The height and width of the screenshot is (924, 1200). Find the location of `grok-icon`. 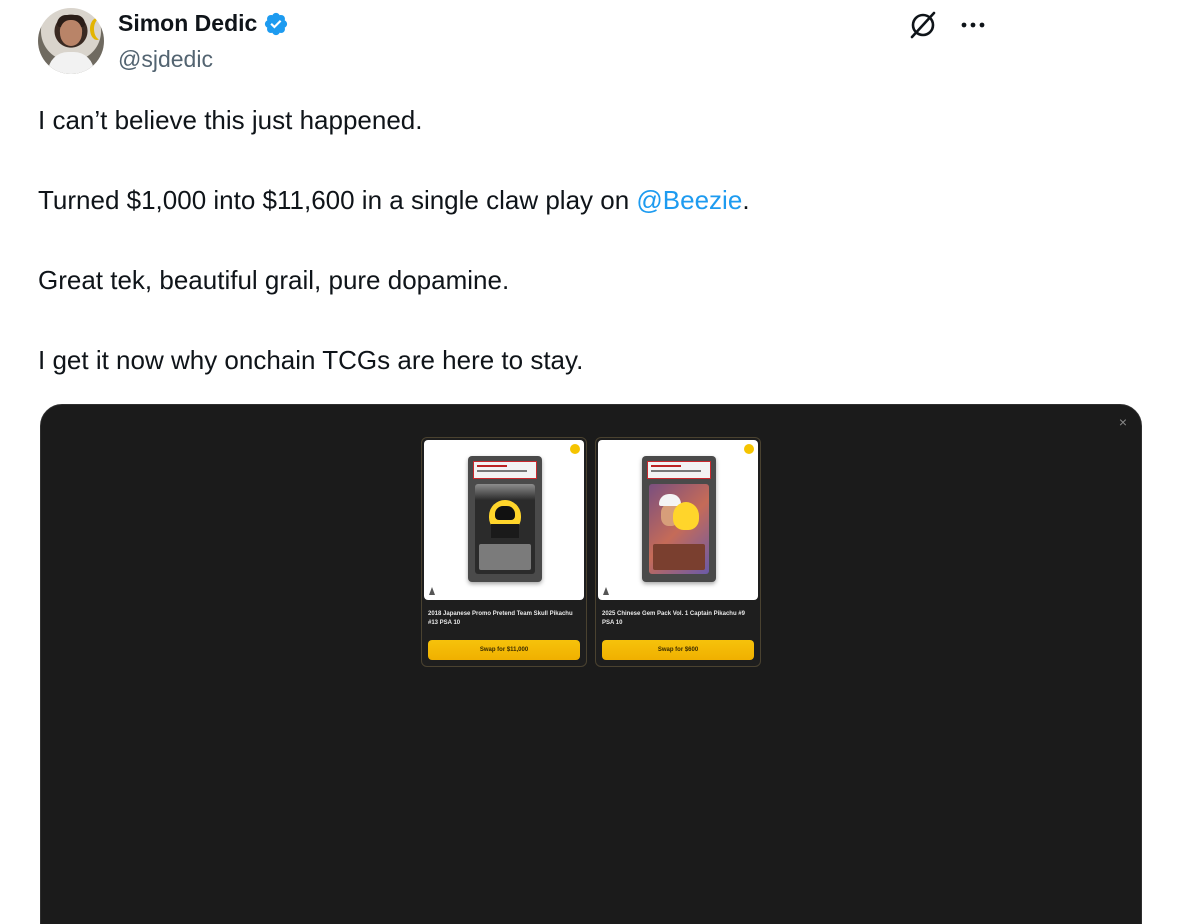

grok-icon is located at coordinates (923, 25).